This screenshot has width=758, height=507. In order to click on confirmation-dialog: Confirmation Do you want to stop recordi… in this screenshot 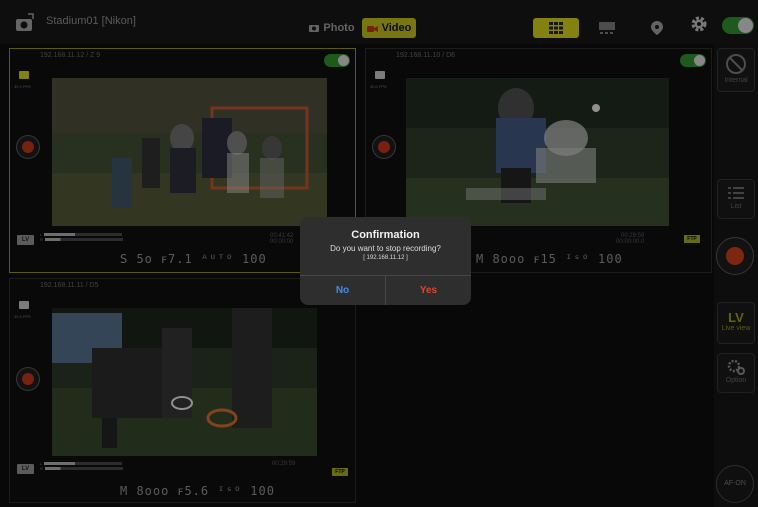, I will do `click(385, 261)`.